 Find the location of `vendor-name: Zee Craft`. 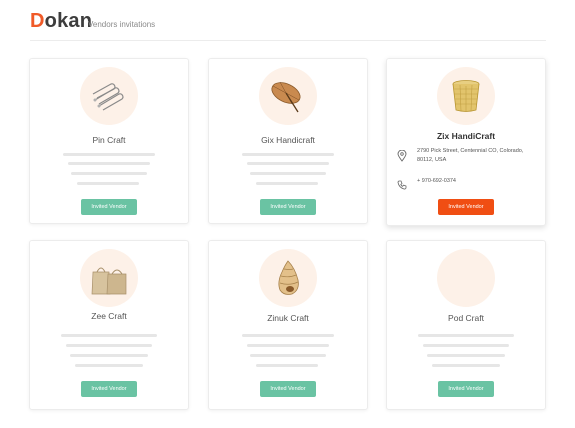

vendor-name: Zee Craft is located at coordinates (109, 316).